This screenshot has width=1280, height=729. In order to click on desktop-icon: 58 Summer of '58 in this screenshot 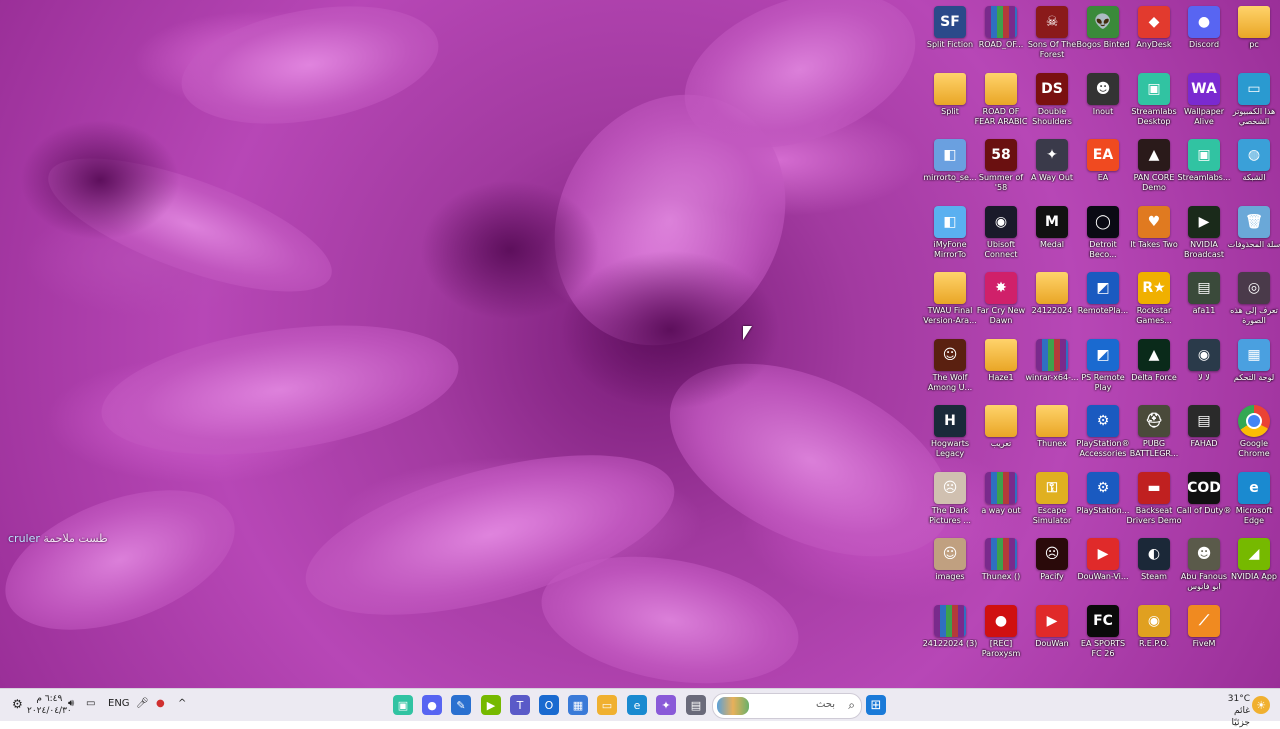, I will do `click(1001, 168)`.